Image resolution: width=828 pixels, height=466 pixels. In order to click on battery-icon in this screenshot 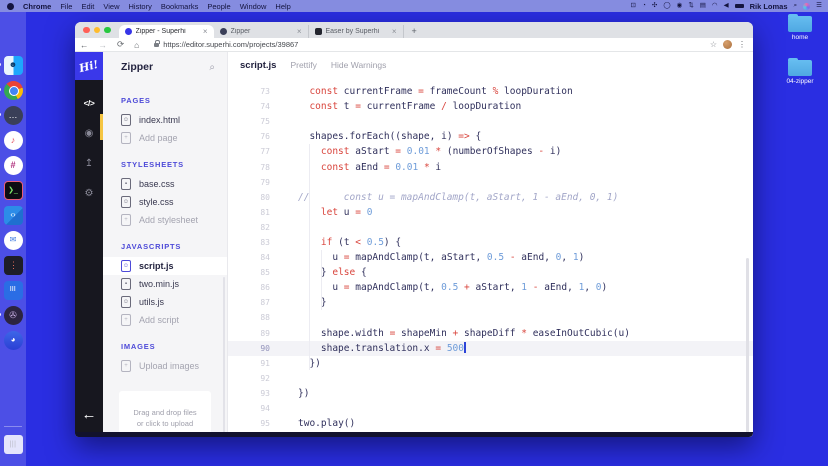, I will do `click(739, 6)`.